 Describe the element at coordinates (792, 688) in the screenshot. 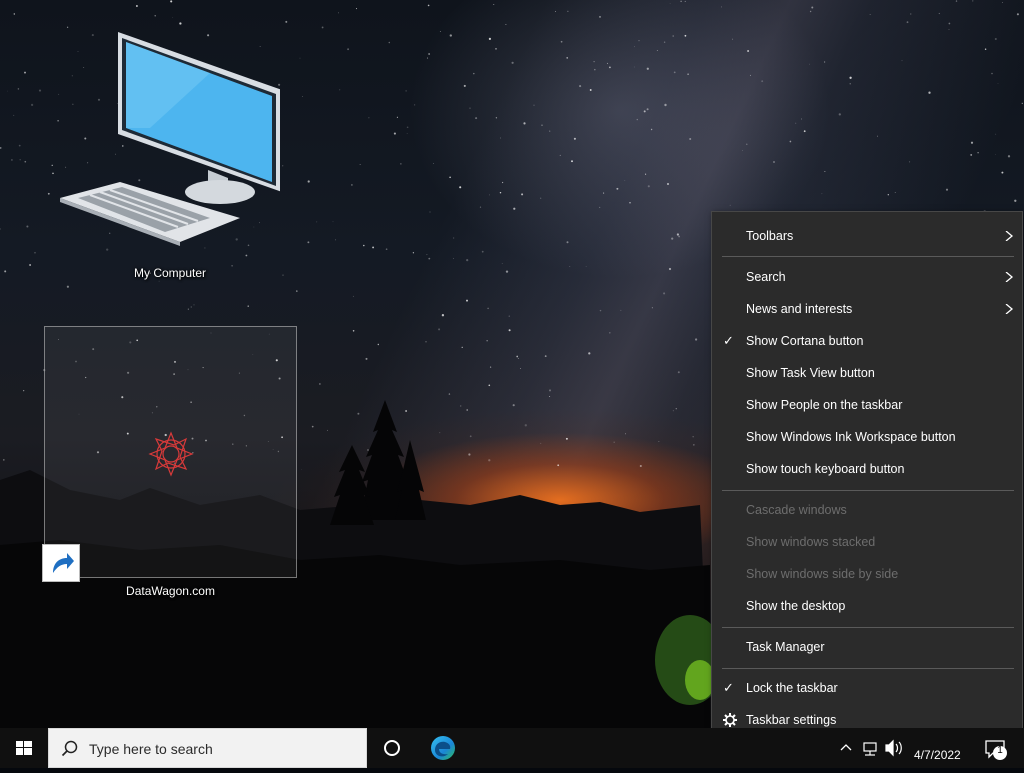

I see `menu-item-label: Lock the taskbar` at that location.